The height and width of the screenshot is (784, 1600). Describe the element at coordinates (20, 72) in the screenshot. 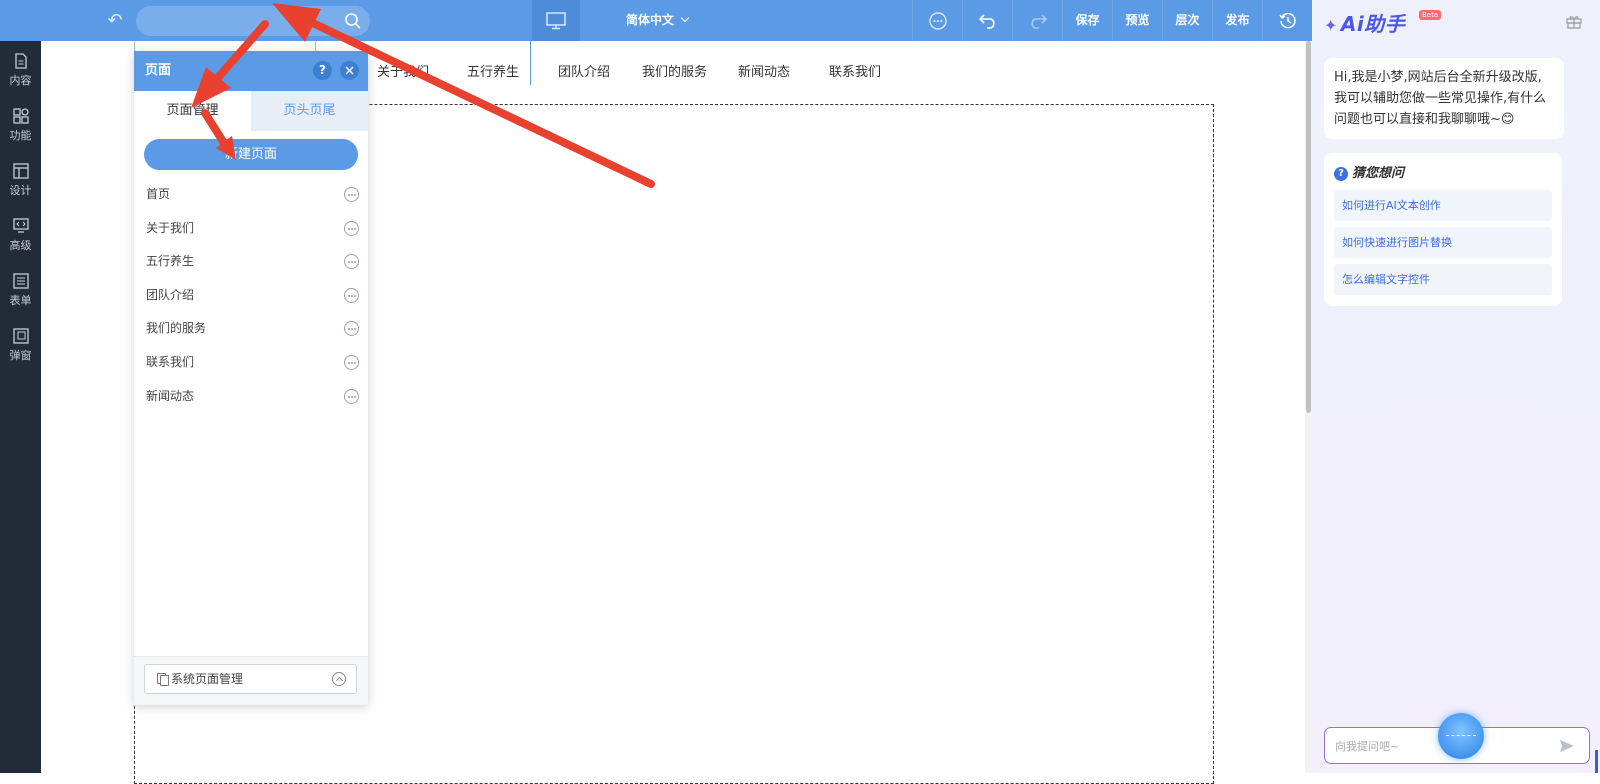

I see `sidebar-item-content: 内容` at that location.